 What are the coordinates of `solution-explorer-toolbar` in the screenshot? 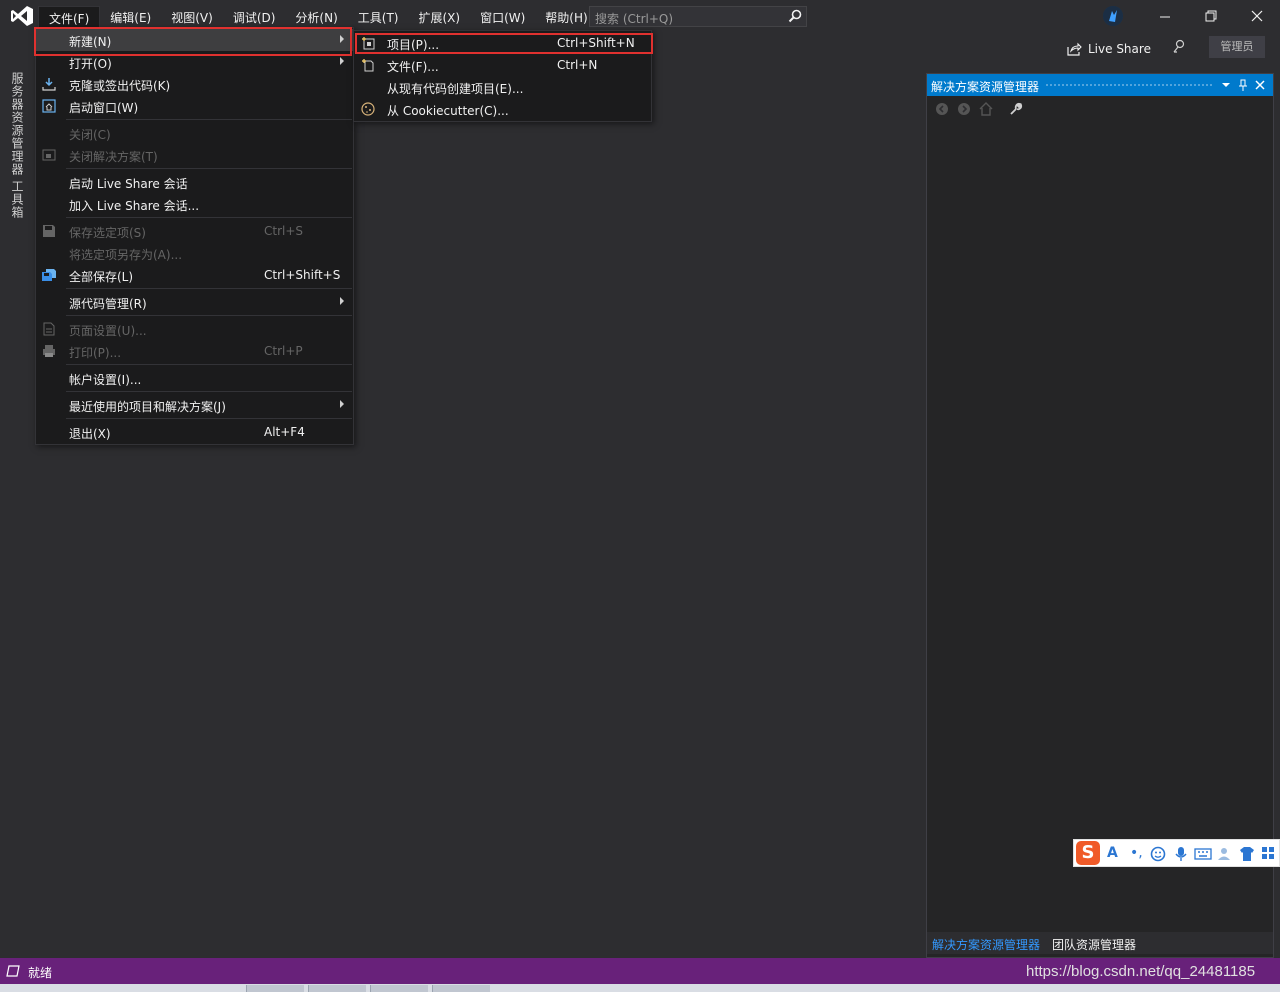 It's located at (1100, 109).